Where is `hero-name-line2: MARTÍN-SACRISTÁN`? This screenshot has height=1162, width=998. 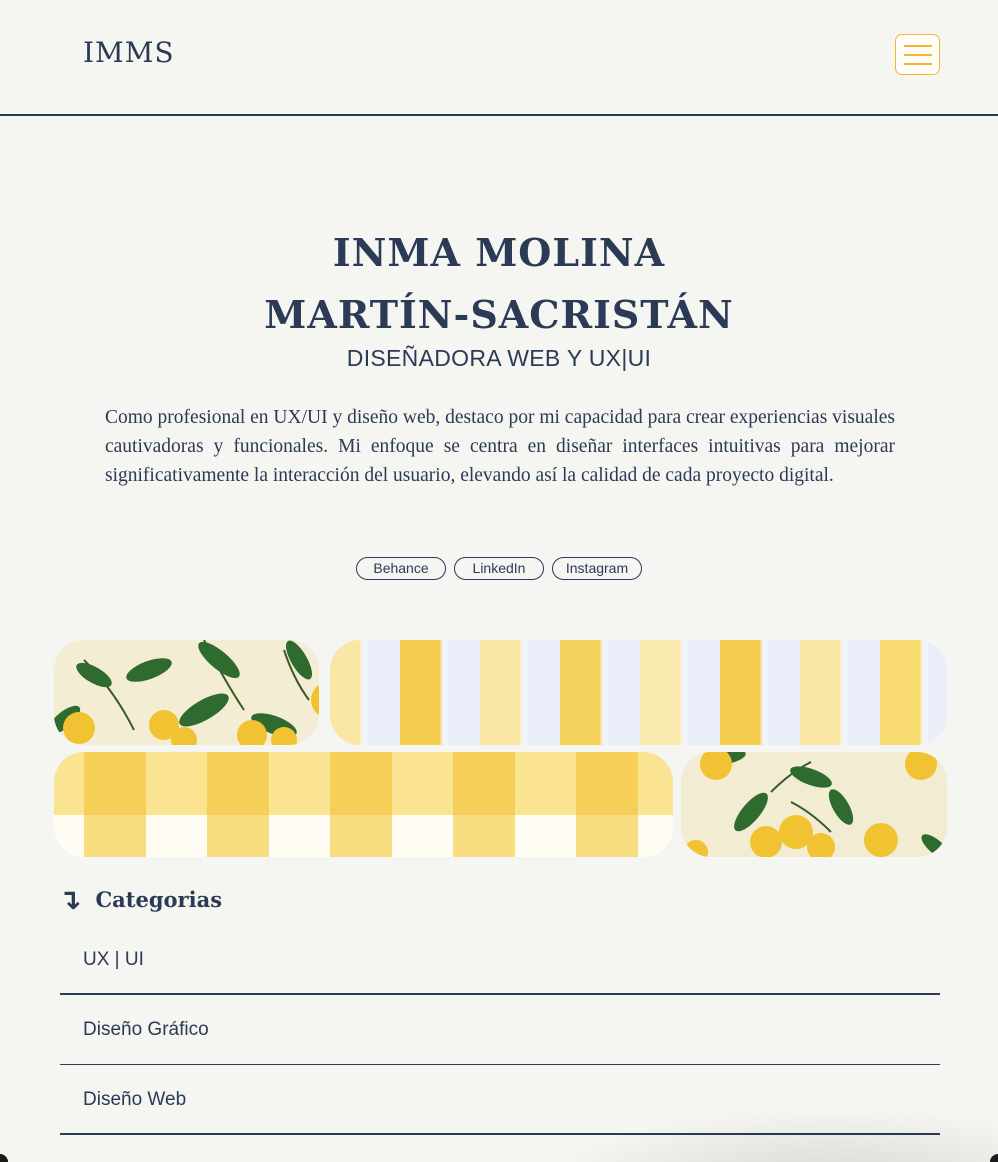 hero-name-line2: MARTÍN-SACRISTÁN is located at coordinates (499, 314).